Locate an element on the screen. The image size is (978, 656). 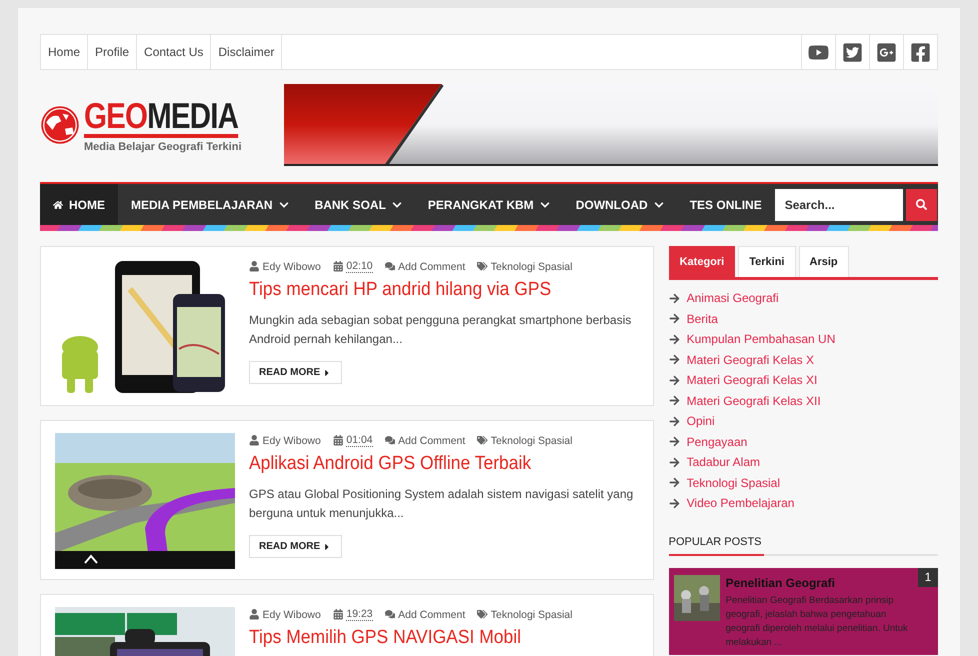
post-title: Aplikasi Android GPS Offline Terbaik is located at coordinates (390, 464).